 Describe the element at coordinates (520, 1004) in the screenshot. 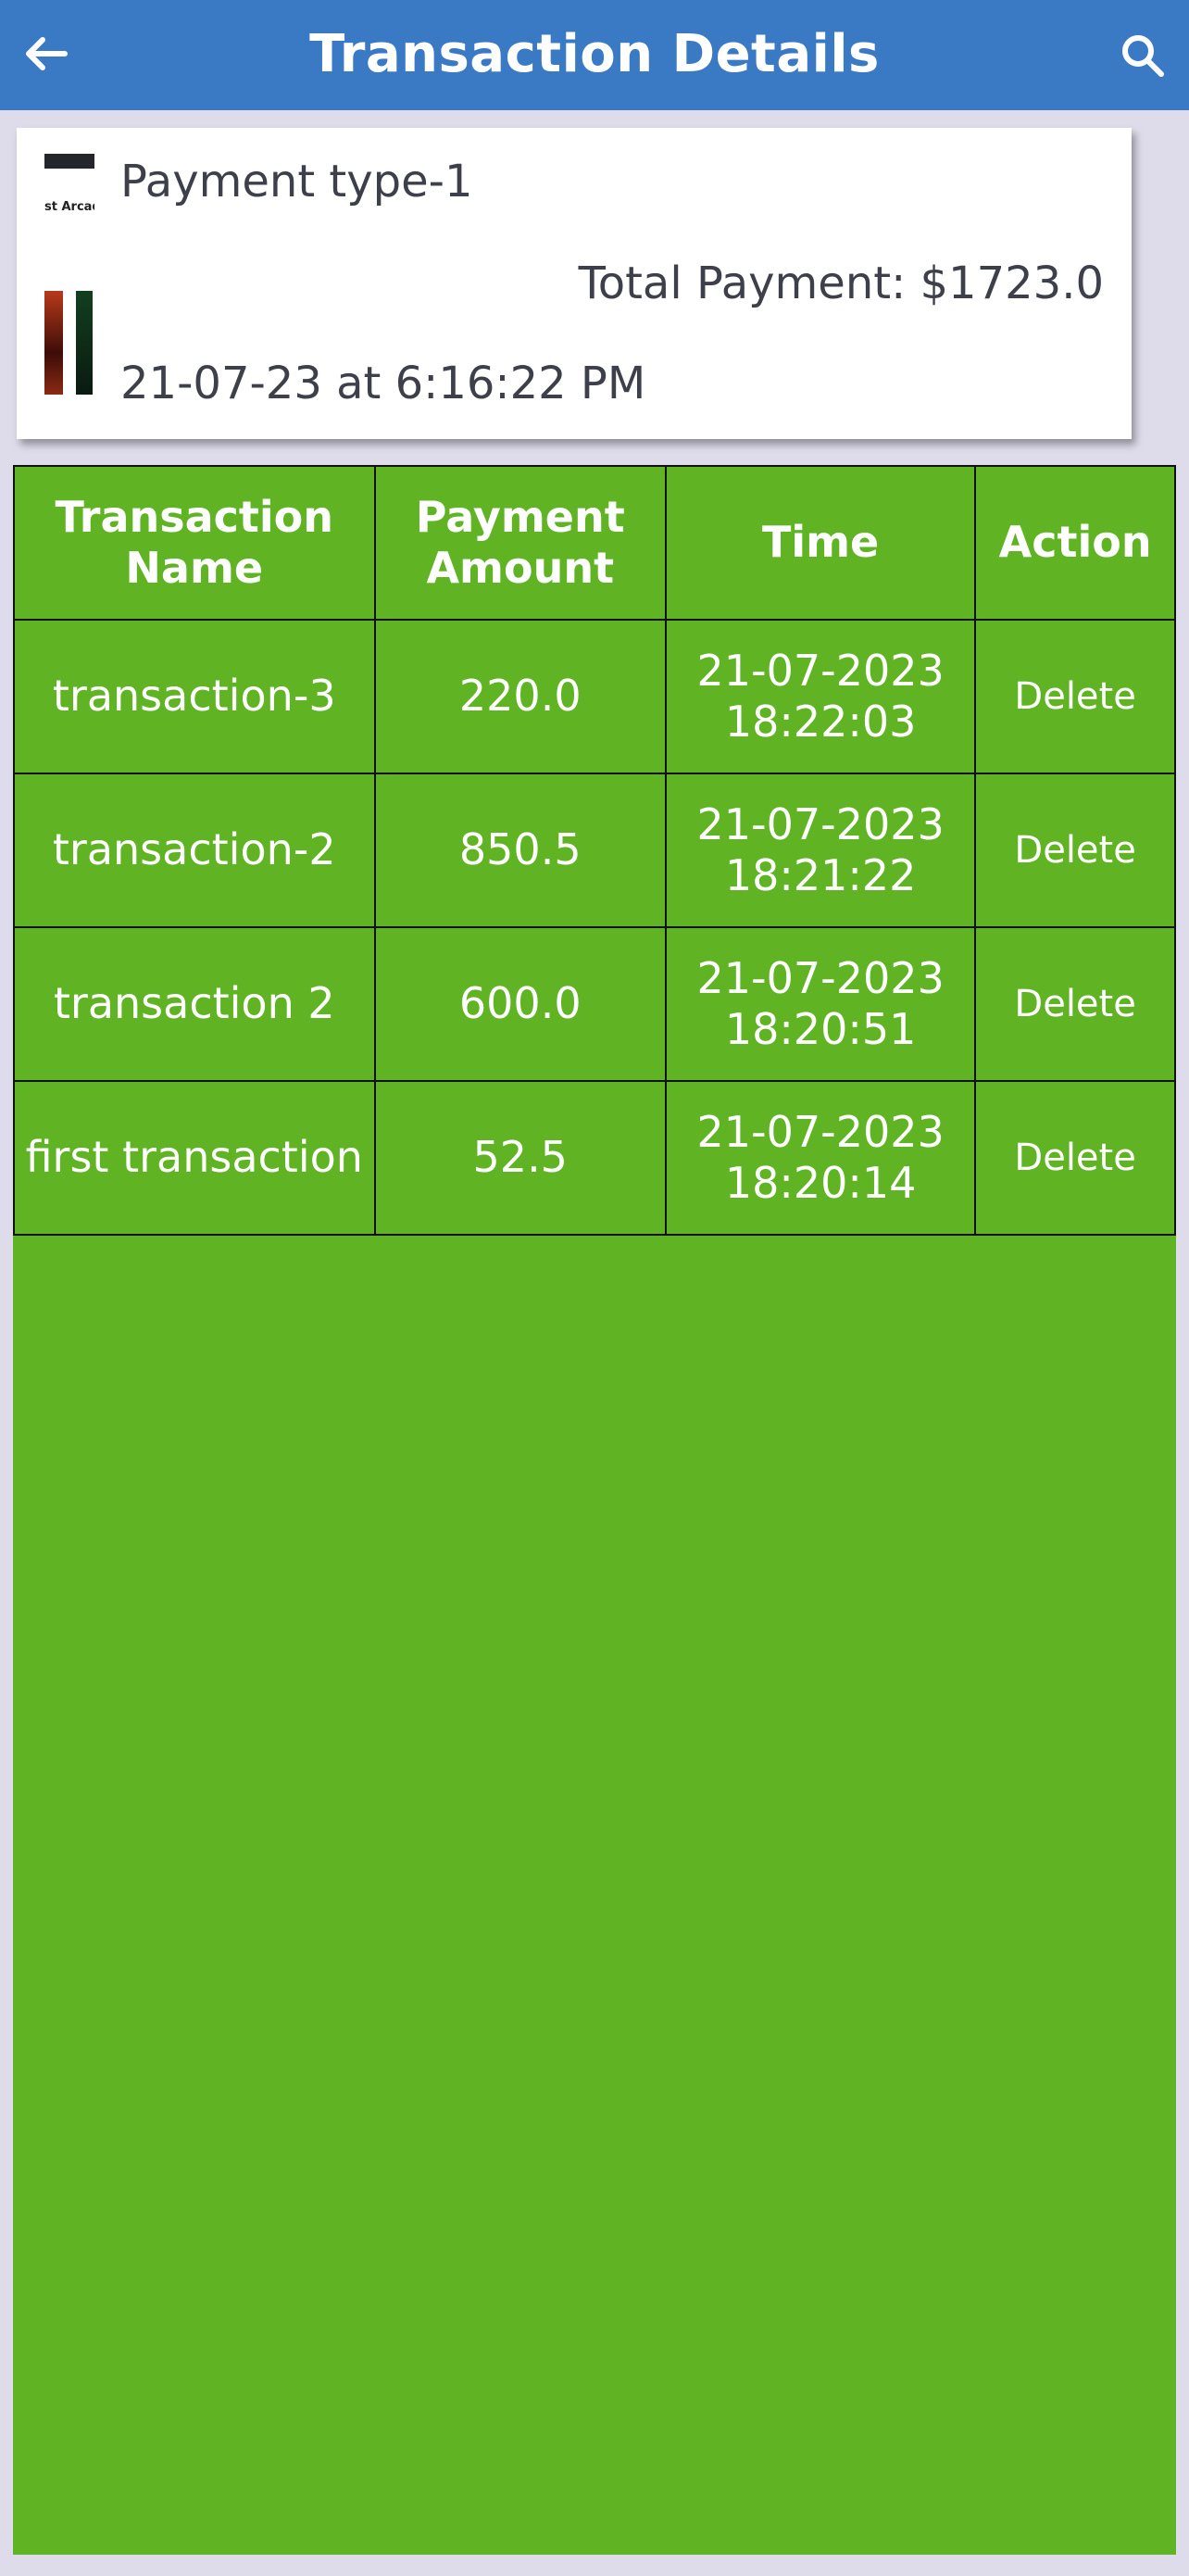

I see `payment-amount: 600.0` at that location.